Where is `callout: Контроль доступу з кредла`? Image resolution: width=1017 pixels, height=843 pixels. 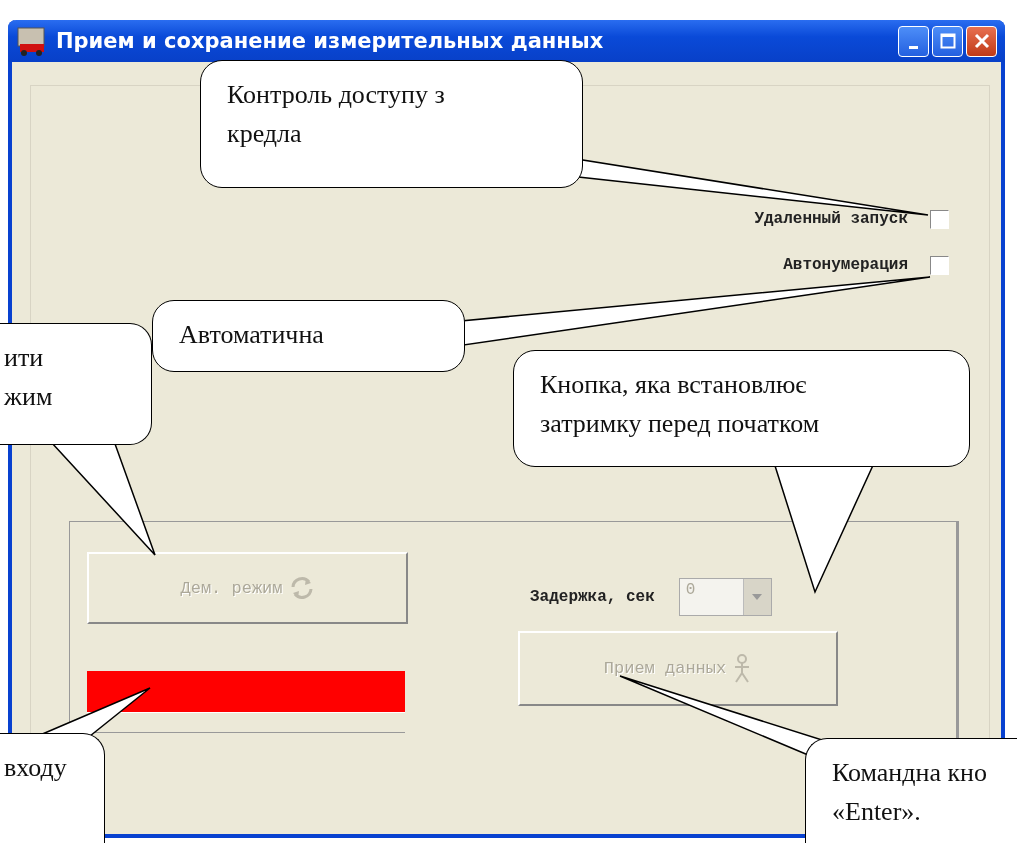 callout: Контроль доступу з кредла is located at coordinates (391, 124).